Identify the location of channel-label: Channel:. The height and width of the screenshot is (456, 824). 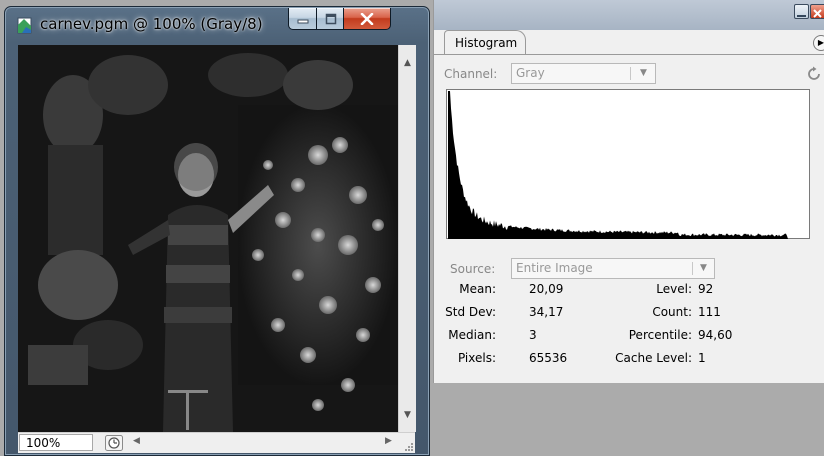
(471, 74).